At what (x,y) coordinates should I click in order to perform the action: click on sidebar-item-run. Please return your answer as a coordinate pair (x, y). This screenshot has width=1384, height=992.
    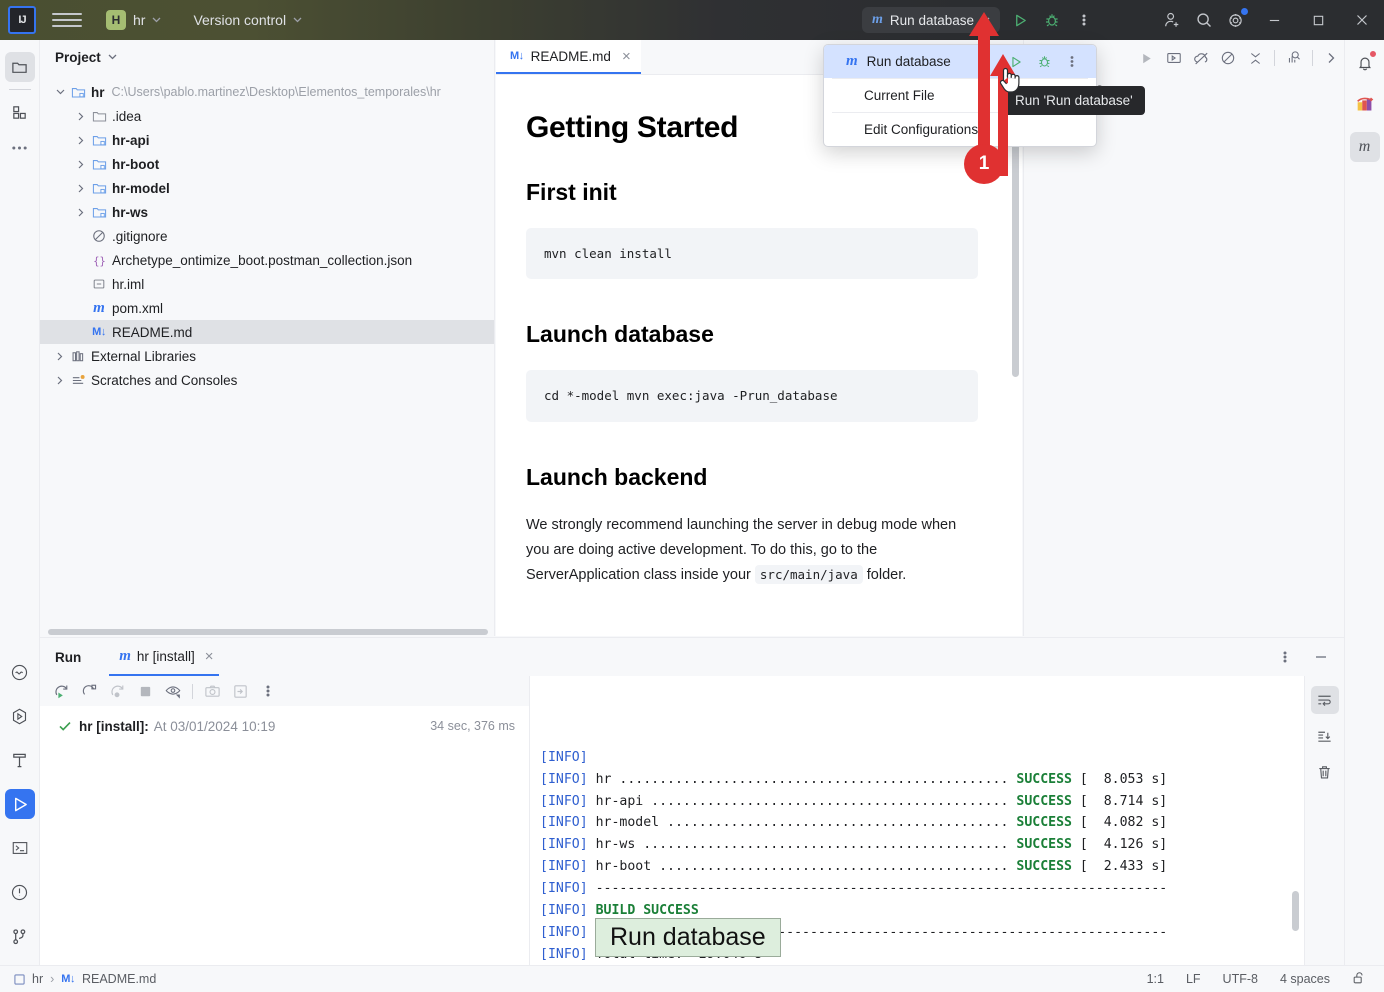
    Looking at the image, I should click on (19, 804).